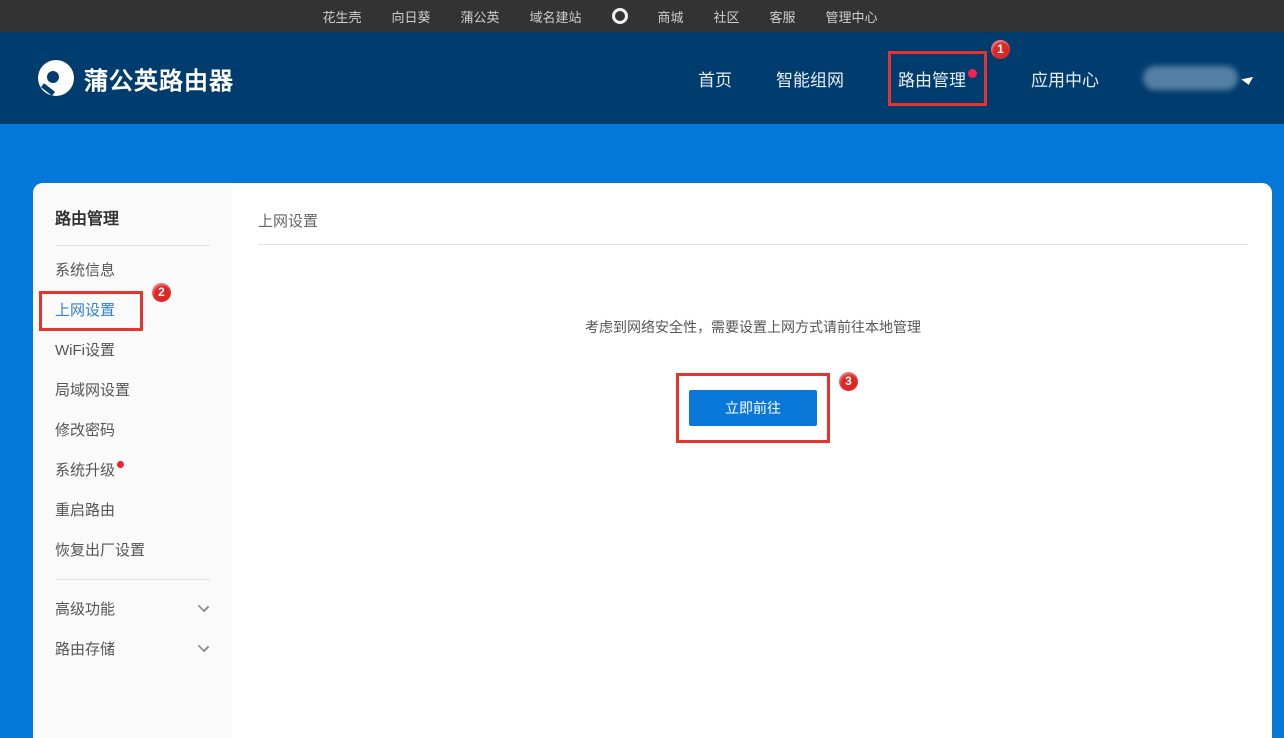  What do you see at coordinates (132, 511) in the screenshot?
I see `sidebar-item-reboot-router: 重启路由` at bounding box center [132, 511].